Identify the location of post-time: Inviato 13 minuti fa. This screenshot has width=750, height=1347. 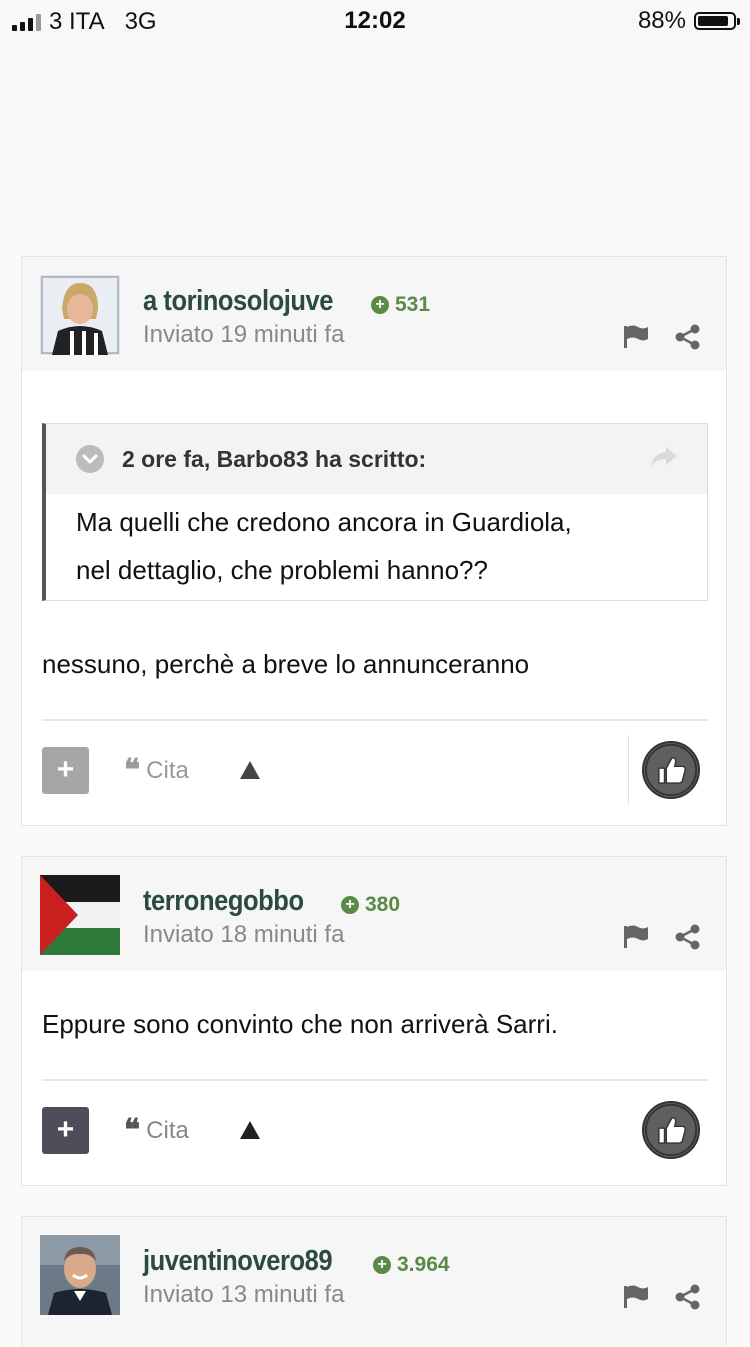
(243, 1295).